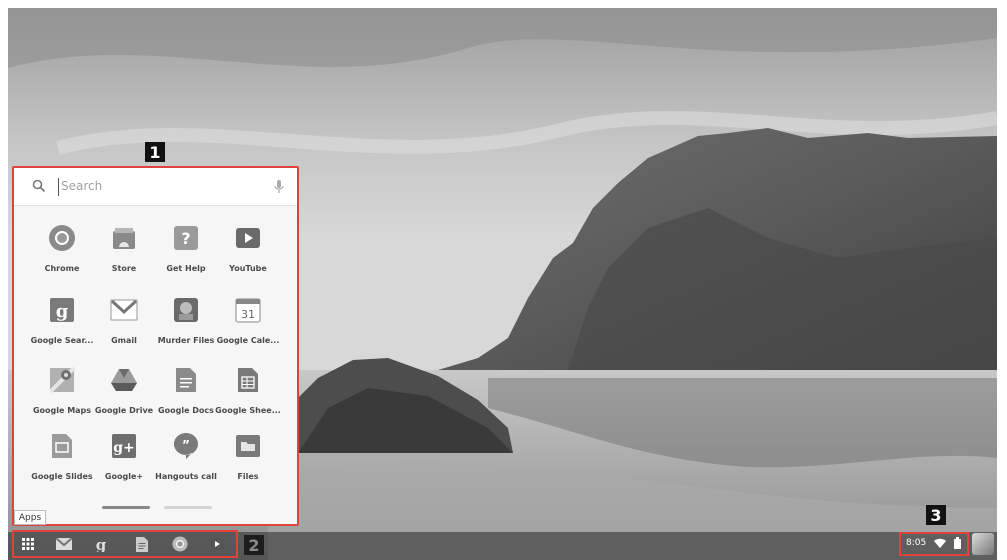 The height and width of the screenshot is (560, 1007). I want to click on app-google-docs: Google Docs, so click(186, 396).